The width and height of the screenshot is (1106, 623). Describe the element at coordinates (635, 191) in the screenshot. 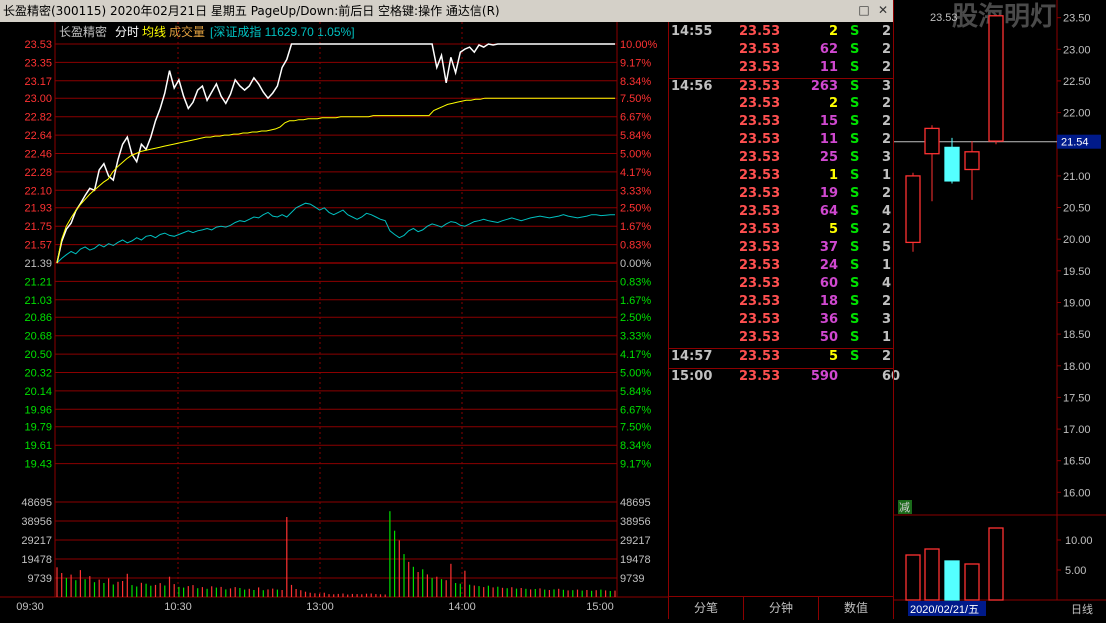

I see `percent-tick-label: 3.33%` at that location.